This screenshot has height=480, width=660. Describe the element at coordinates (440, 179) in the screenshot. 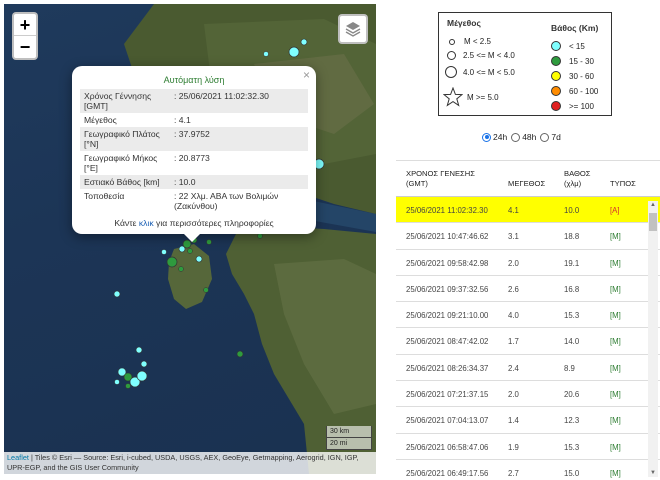

I see `header-time: ΧΡΟΝΟΣ ΓΕΝΕΣΗΣ (GMT)` at that location.